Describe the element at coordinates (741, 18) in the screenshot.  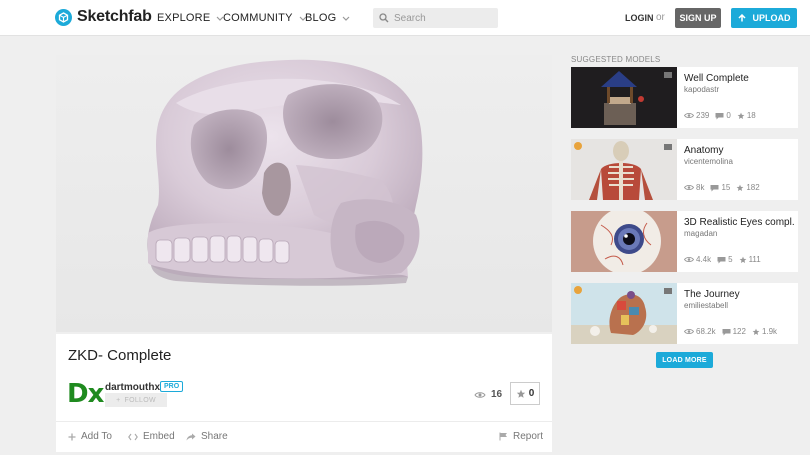
I see `arrow-up-icon` at that location.